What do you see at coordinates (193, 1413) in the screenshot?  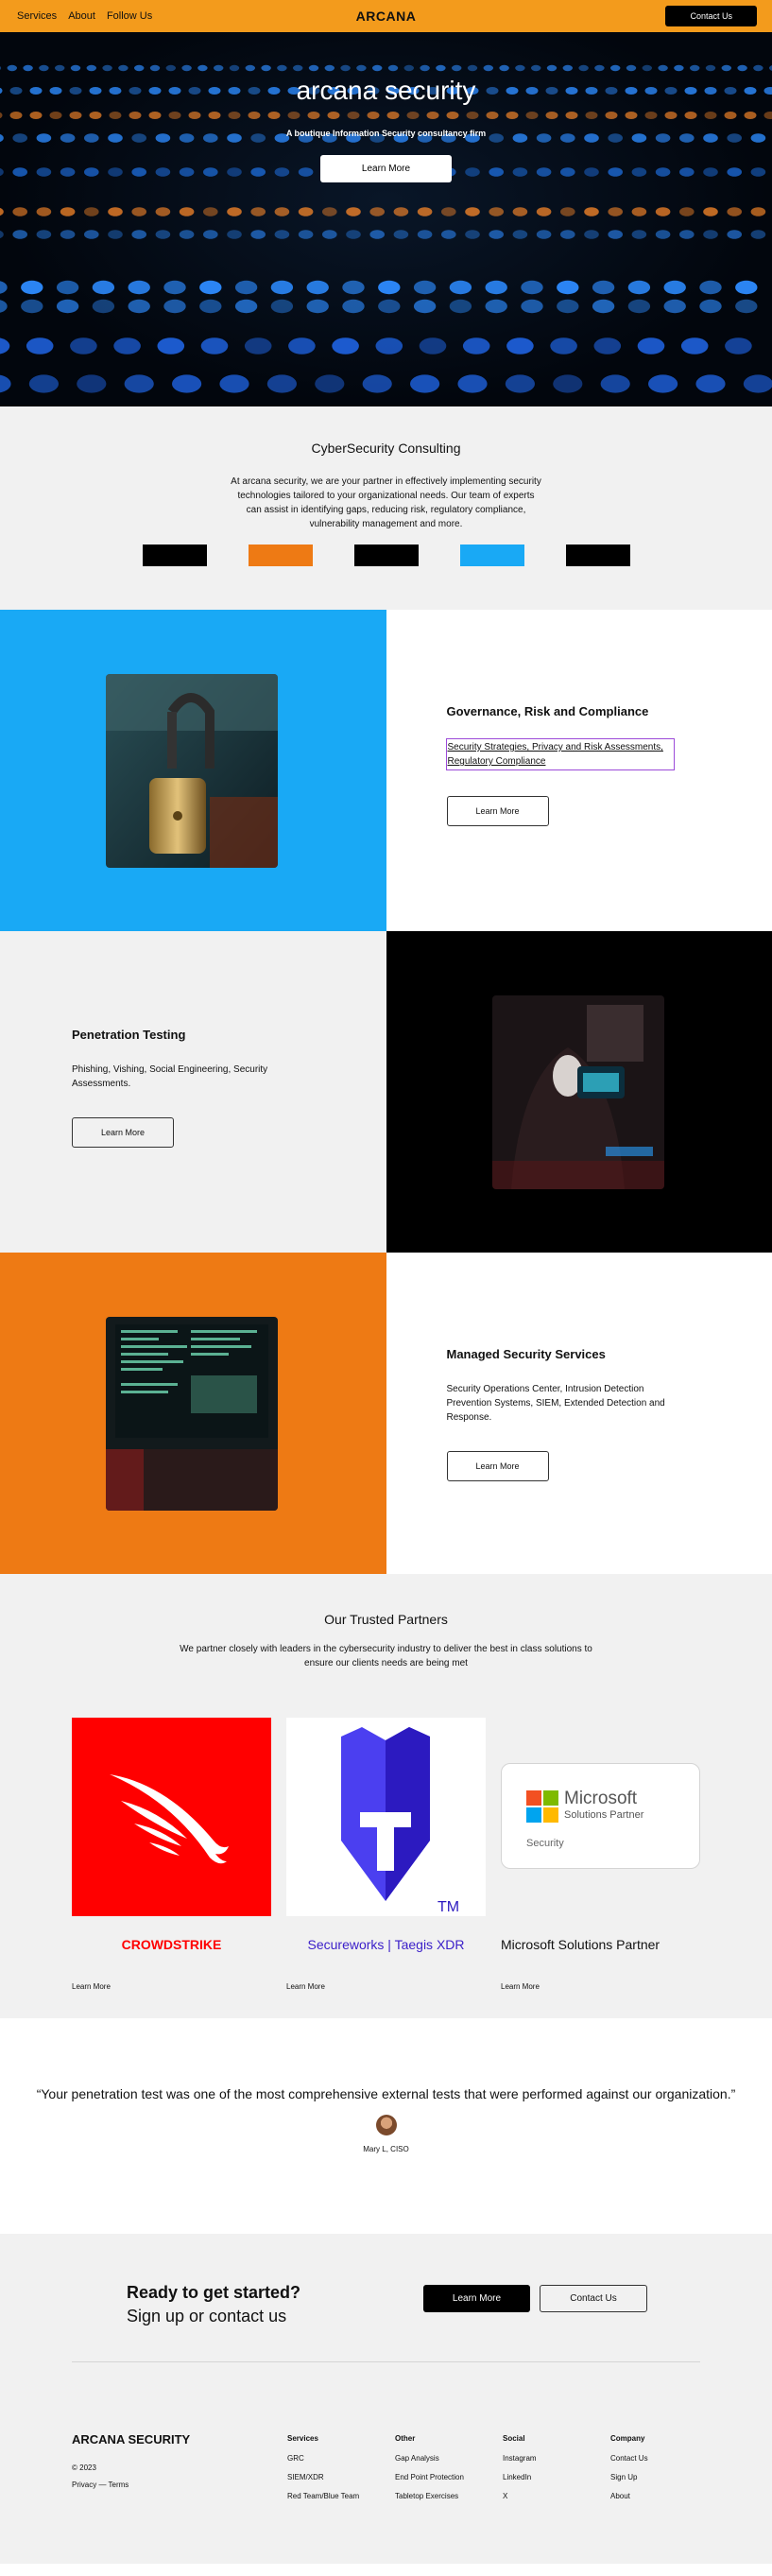 I see `service-managed-image-panel` at bounding box center [193, 1413].